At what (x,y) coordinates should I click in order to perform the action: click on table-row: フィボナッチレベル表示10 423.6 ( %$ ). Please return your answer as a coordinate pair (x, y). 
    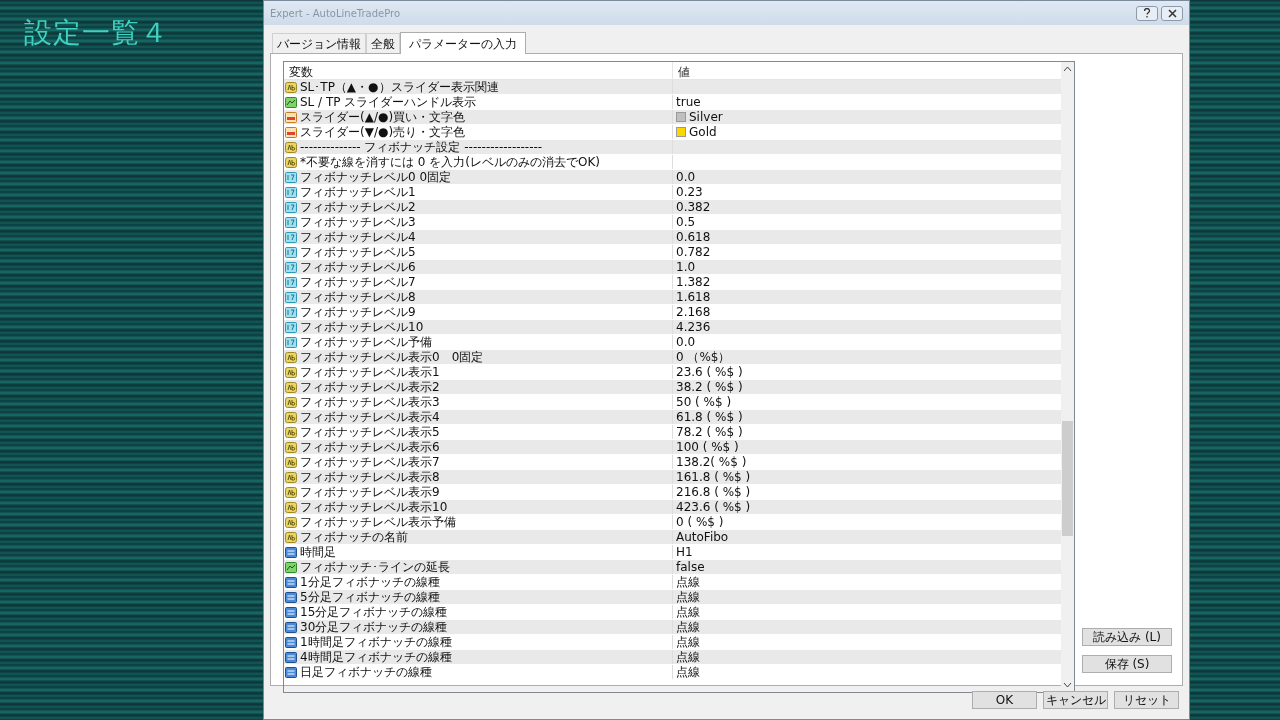
    Looking at the image, I should click on (672, 507).